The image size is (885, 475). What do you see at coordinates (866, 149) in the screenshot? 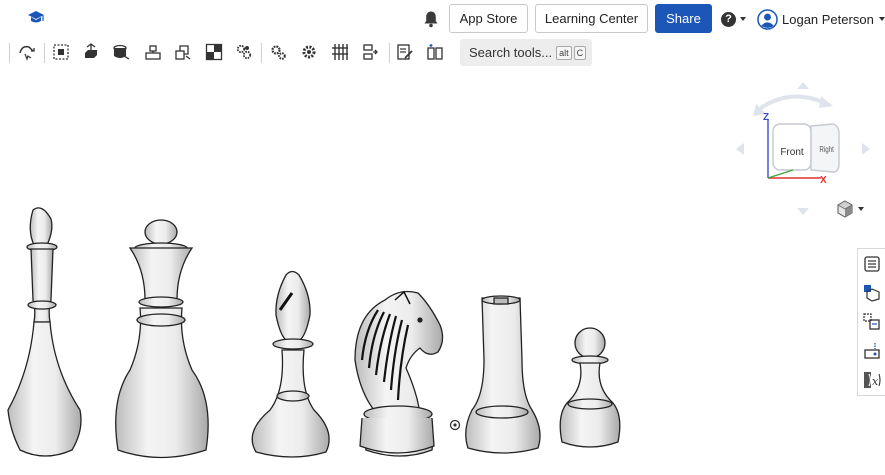
I see `view-right-arrow-icon` at bounding box center [866, 149].